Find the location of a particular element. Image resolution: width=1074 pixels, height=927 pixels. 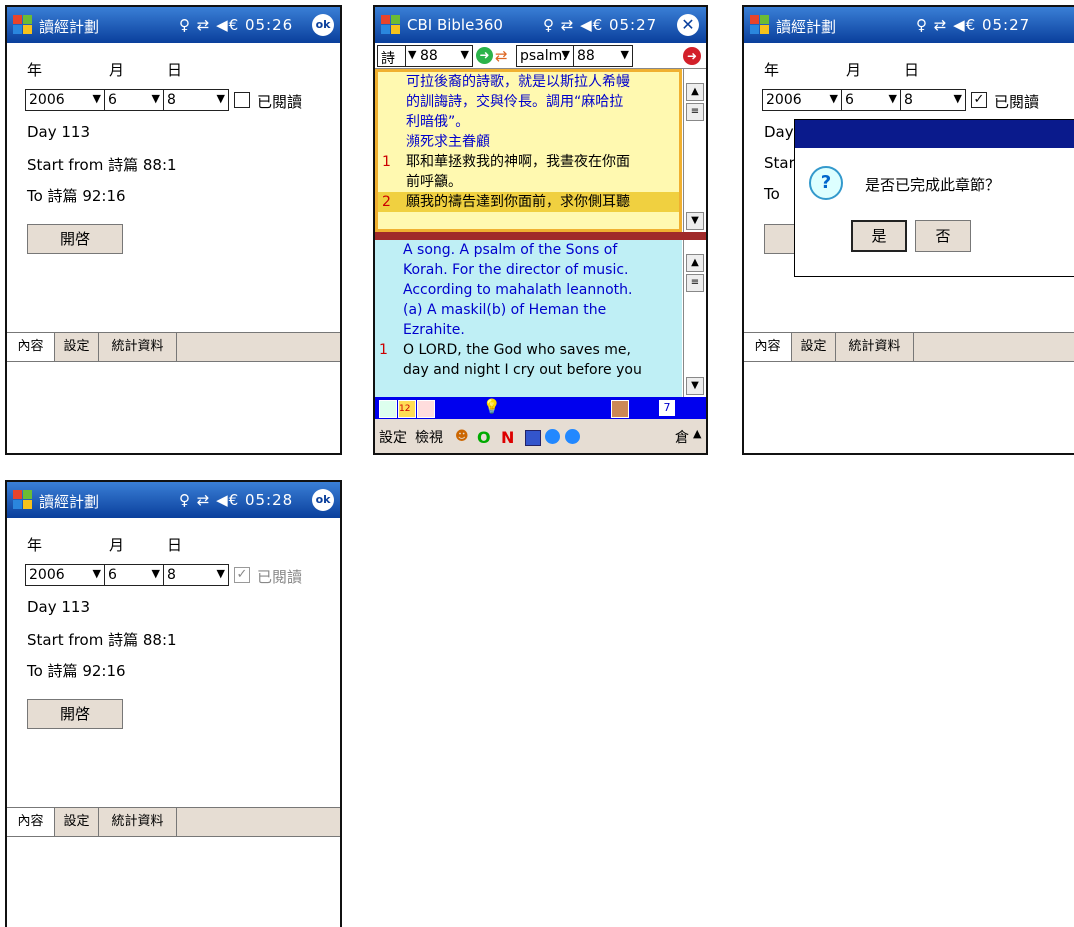

n-button: N is located at coordinates (510, 437).